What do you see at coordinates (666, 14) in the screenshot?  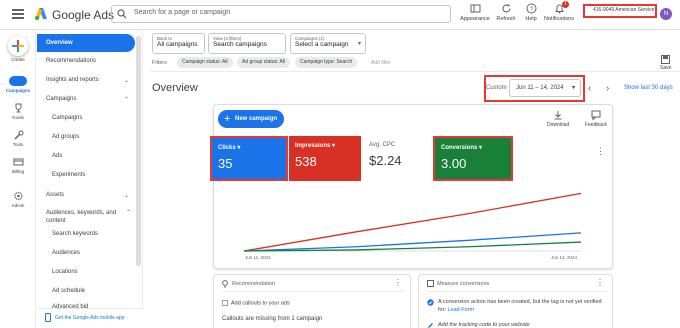 I see `avatar: N` at bounding box center [666, 14].